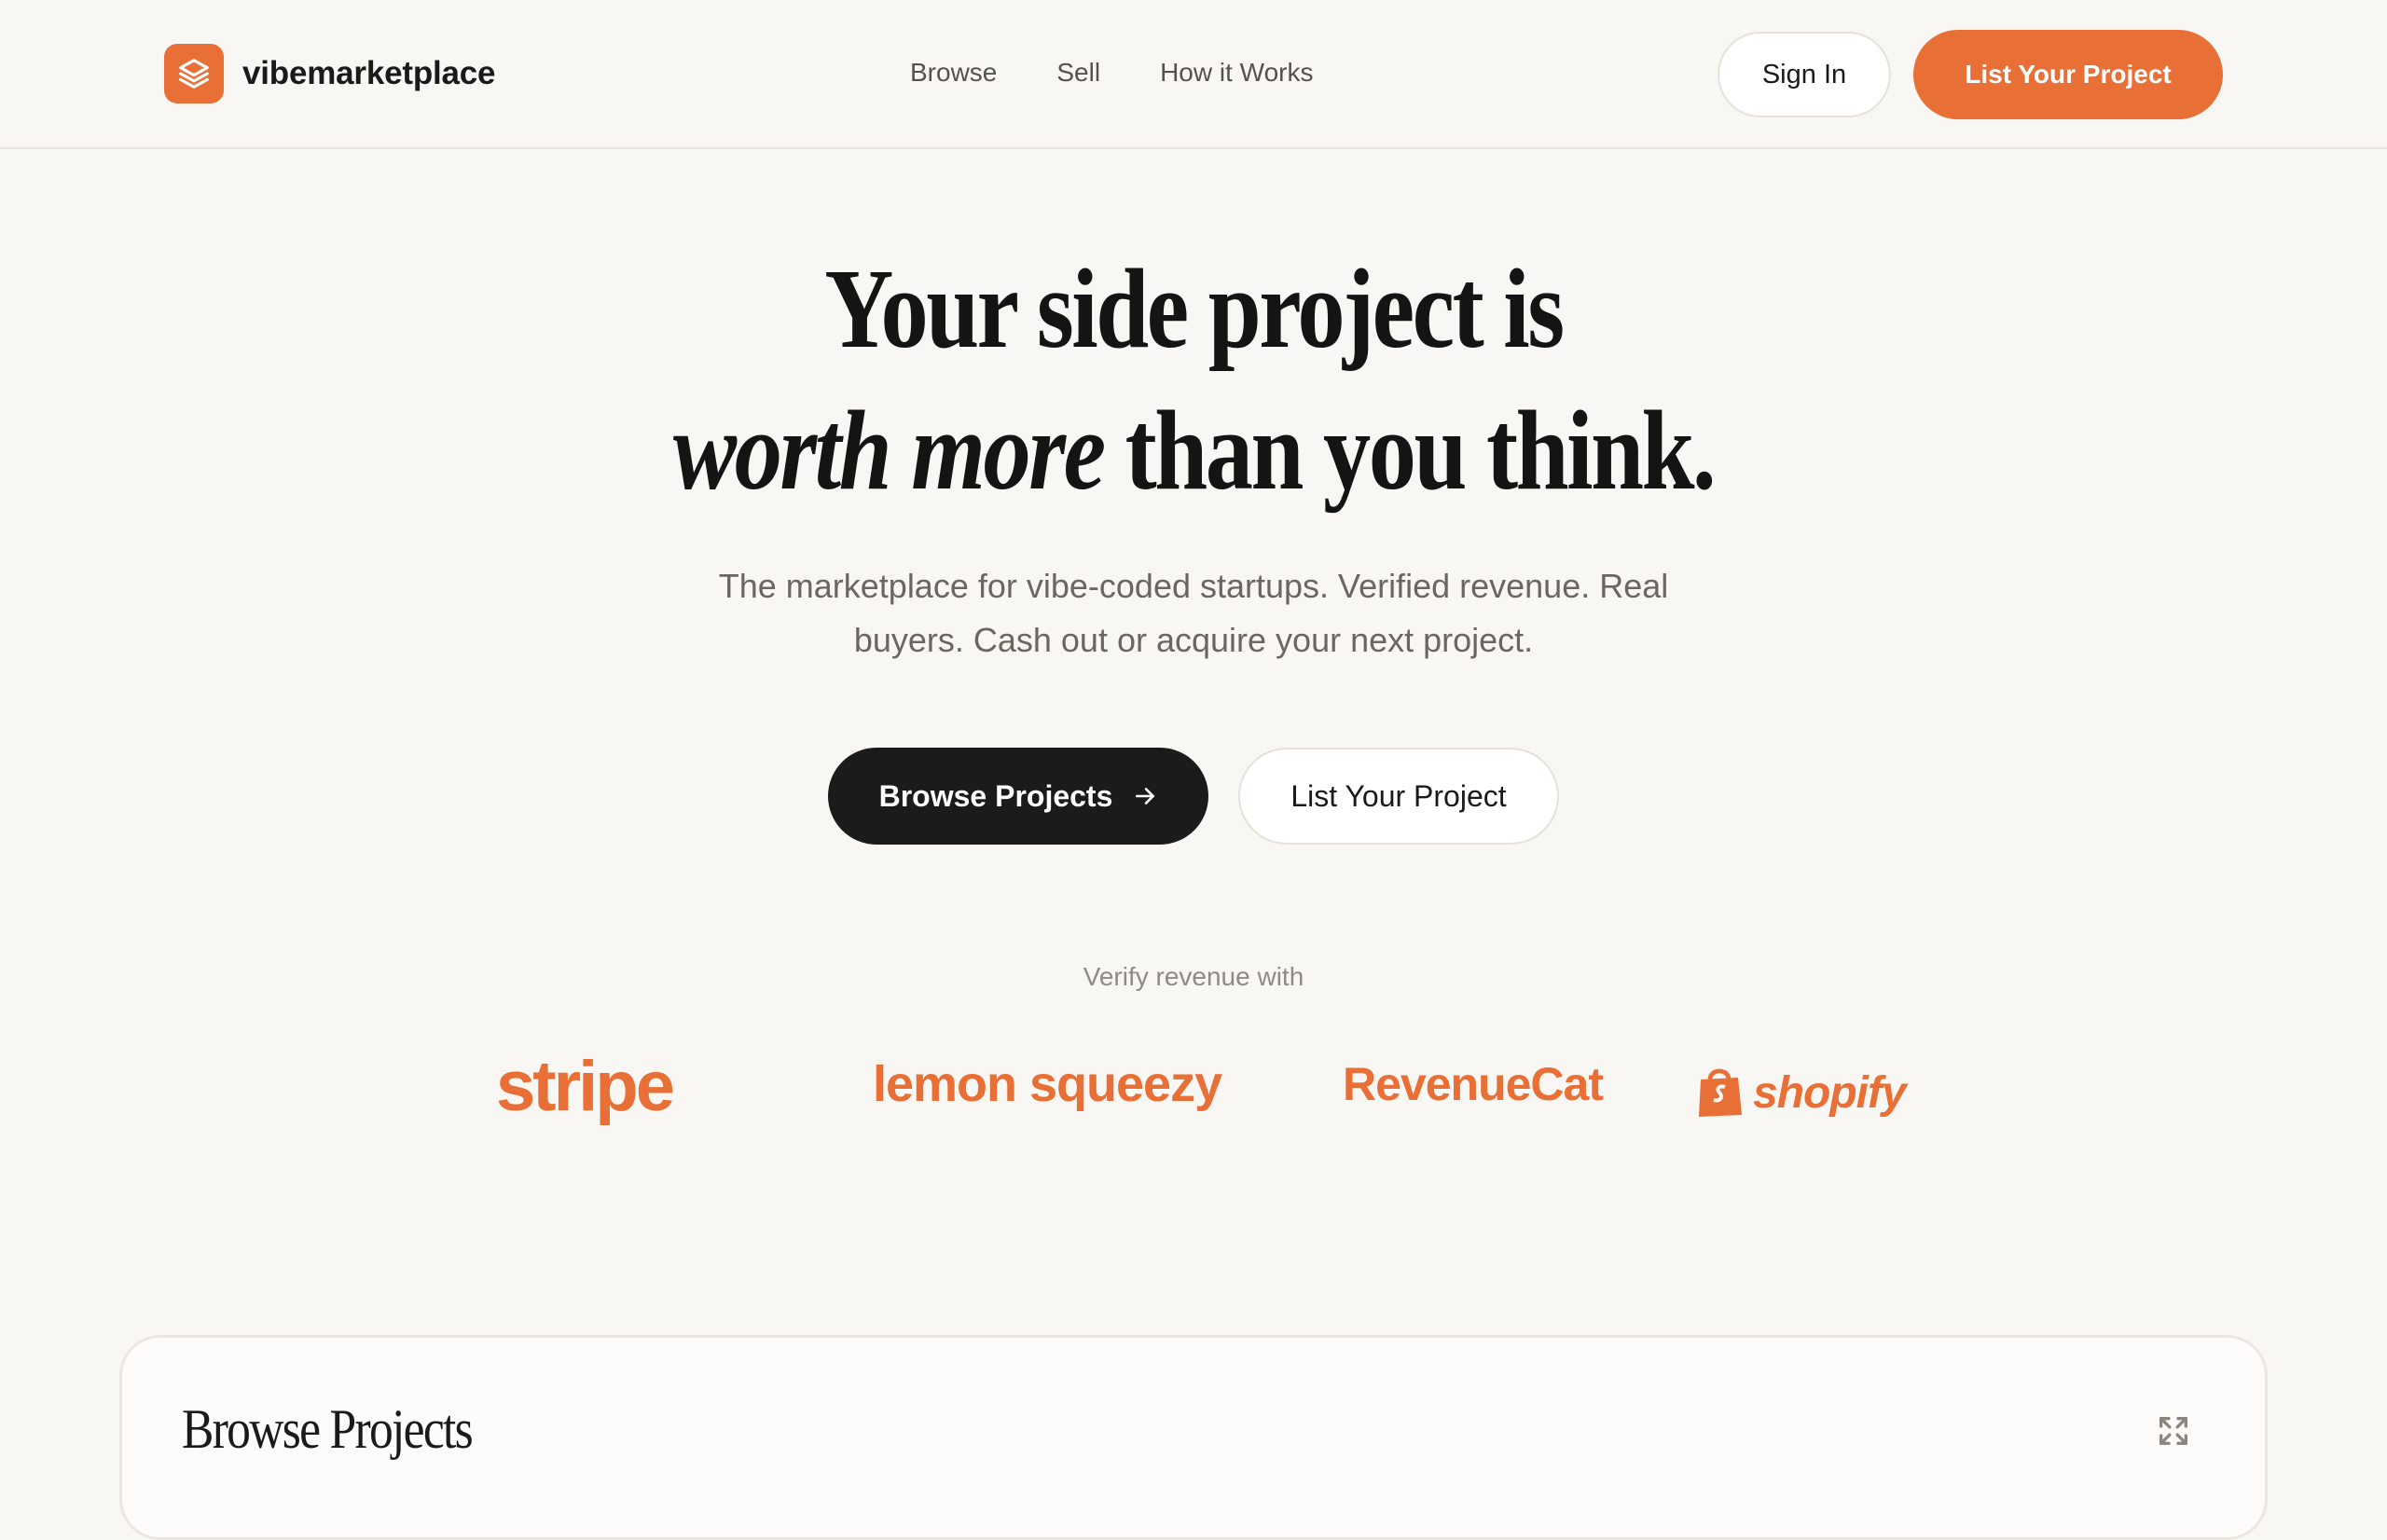 This screenshot has height=1540, width=2387. What do you see at coordinates (1193, 1437) in the screenshot?
I see `browse-projects-panel: Browse Projects` at bounding box center [1193, 1437].